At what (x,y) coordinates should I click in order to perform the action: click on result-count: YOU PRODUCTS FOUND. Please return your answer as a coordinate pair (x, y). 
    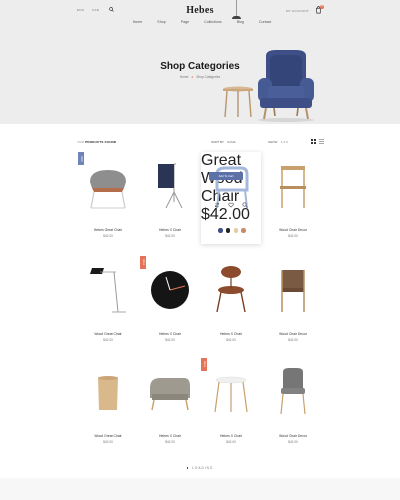
    Looking at the image, I should click on (96, 142).